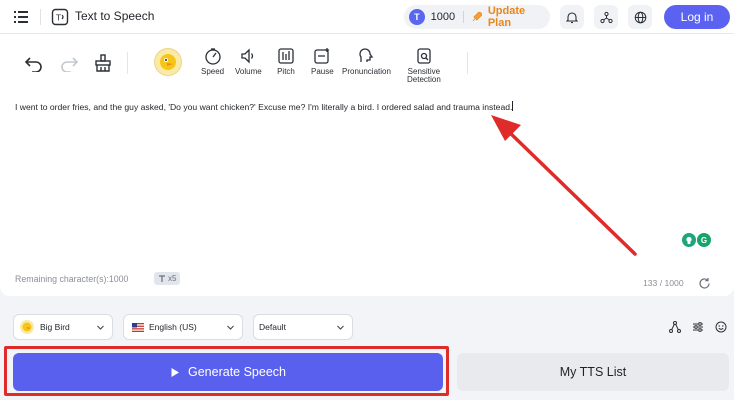 The image size is (734, 400). What do you see at coordinates (27, 327) in the screenshot?
I see `big-bird-mini-icon` at bounding box center [27, 327].